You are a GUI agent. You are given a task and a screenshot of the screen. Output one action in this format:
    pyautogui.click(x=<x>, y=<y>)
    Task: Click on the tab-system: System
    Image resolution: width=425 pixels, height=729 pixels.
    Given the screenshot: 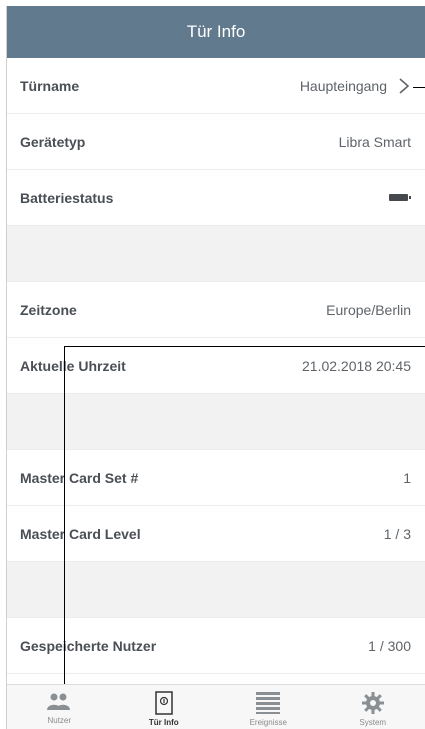 What is the action you would take?
    pyautogui.click(x=373, y=707)
    